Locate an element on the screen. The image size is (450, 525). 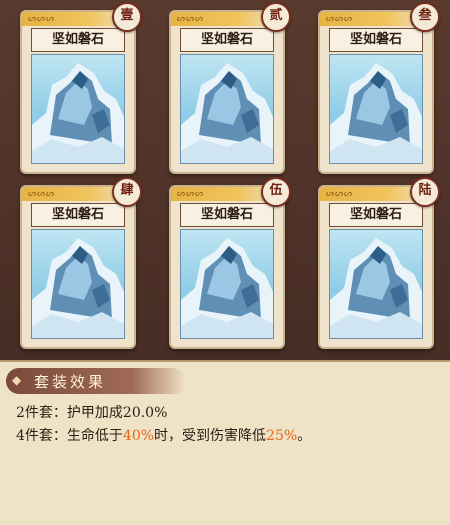
card-index-badge: 伍 is located at coordinates (276, 192).